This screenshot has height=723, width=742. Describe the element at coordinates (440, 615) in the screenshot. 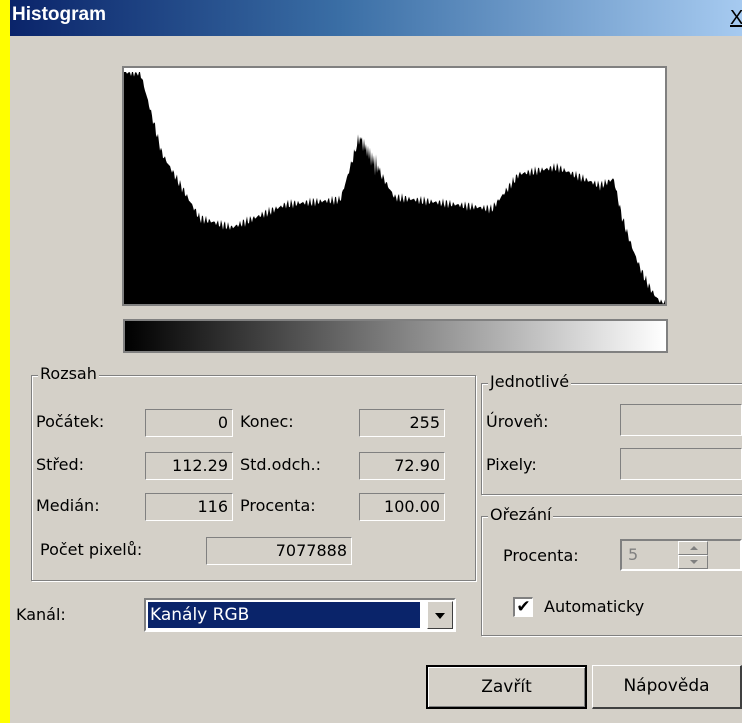

I see `chevron-down-icon` at that location.